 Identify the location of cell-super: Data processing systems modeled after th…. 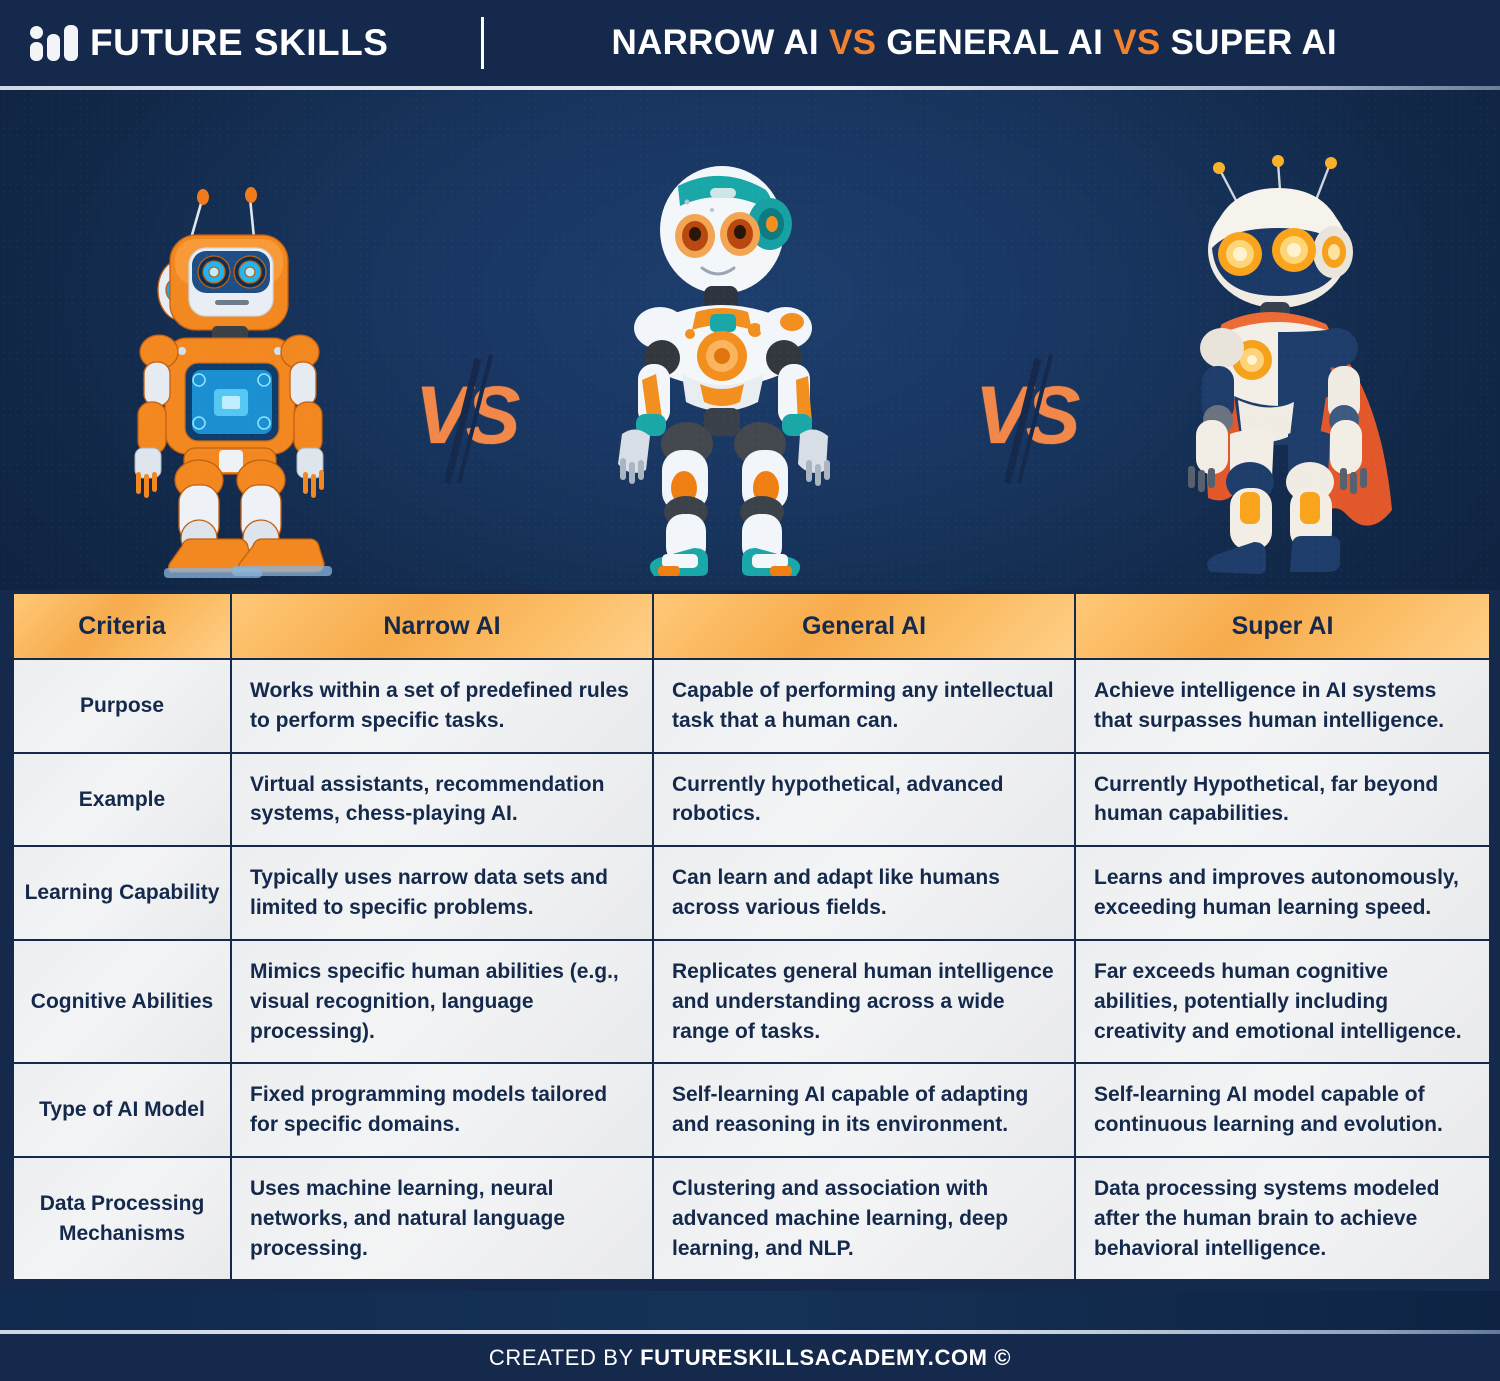
(1282, 1218).